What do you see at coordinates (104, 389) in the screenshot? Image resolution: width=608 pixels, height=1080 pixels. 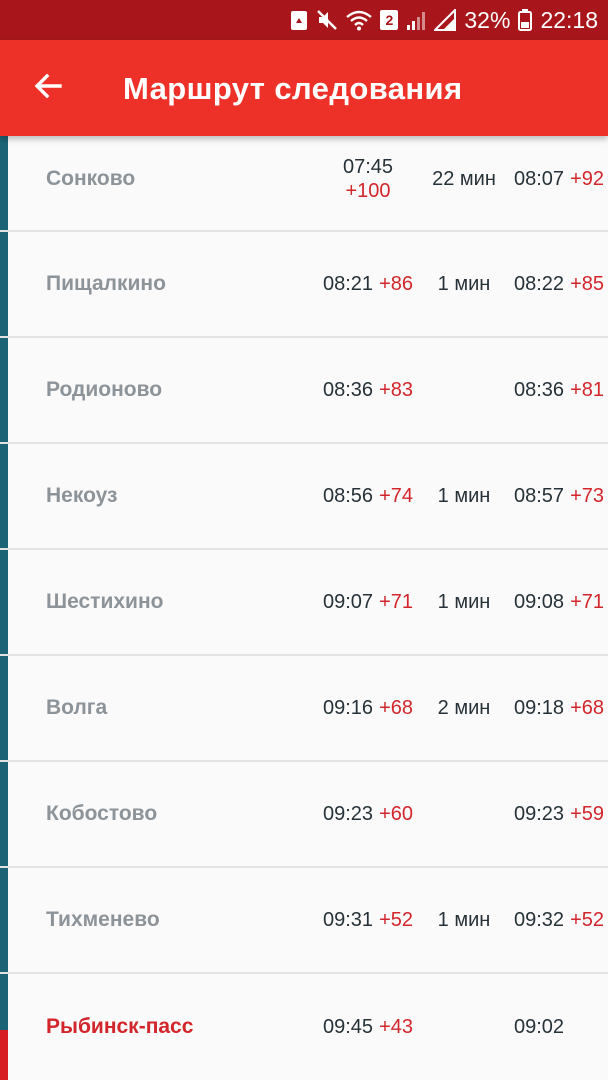 I see `station-name: Родионово` at bounding box center [104, 389].